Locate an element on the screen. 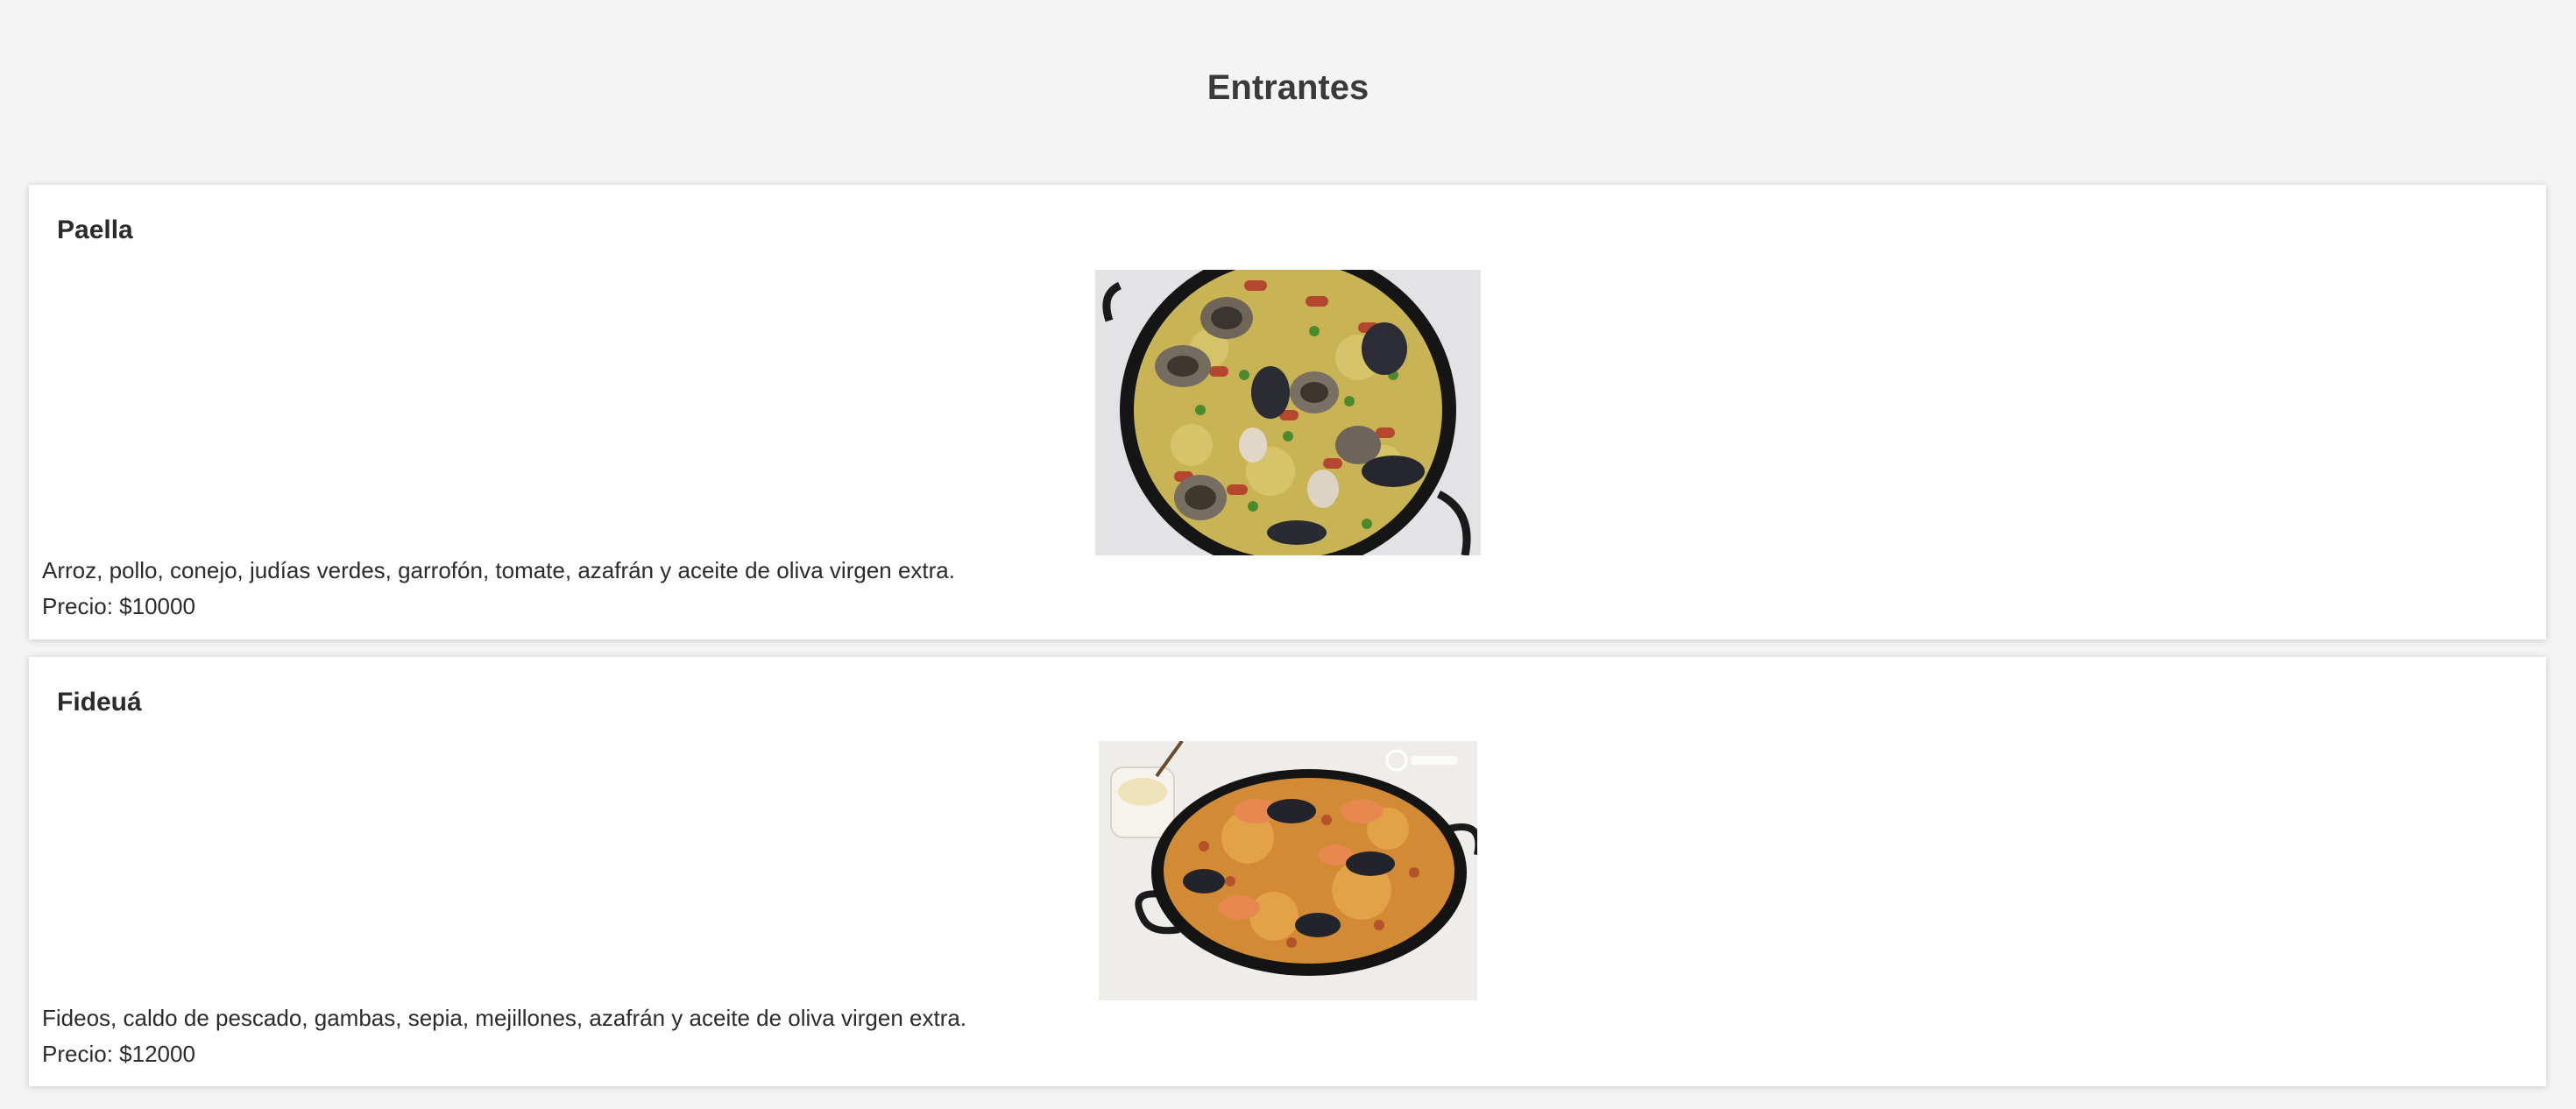  dish-name: Fideuá is located at coordinates (99, 702).